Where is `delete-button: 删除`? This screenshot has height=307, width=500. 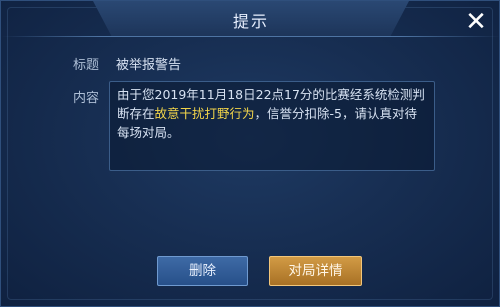
delete-button: 删除 is located at coordinates (202, 271).